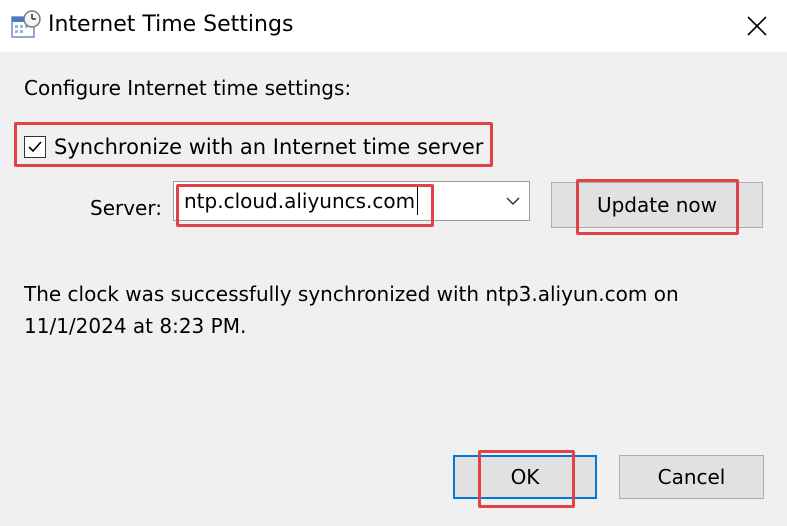 The image size is (787, 526). What do you see at coordinates (26, 24) in the screenshot?
I see `clock-calendar-icon` at bounding box center [26, 24].